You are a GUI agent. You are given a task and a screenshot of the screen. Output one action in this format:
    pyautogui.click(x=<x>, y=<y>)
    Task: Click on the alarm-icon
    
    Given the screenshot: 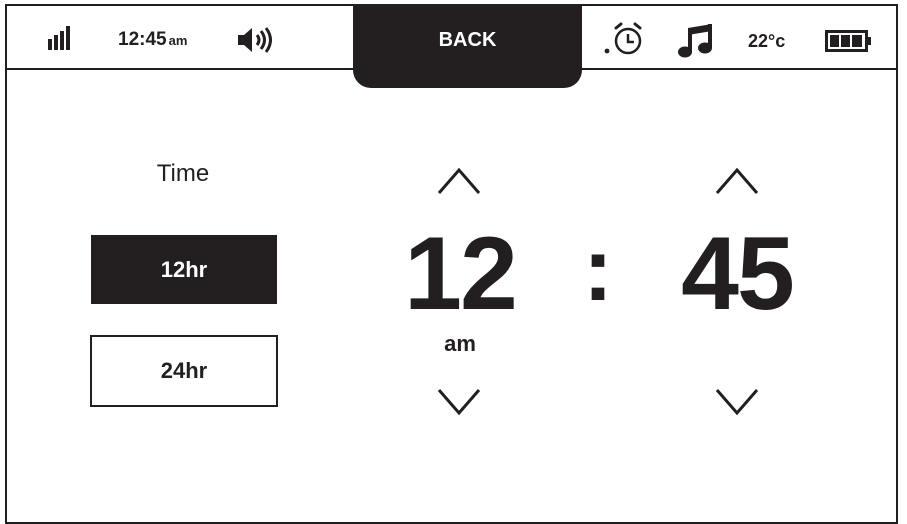 What is the action you would take?
    pyautogui.click(x=624, y=39)
    